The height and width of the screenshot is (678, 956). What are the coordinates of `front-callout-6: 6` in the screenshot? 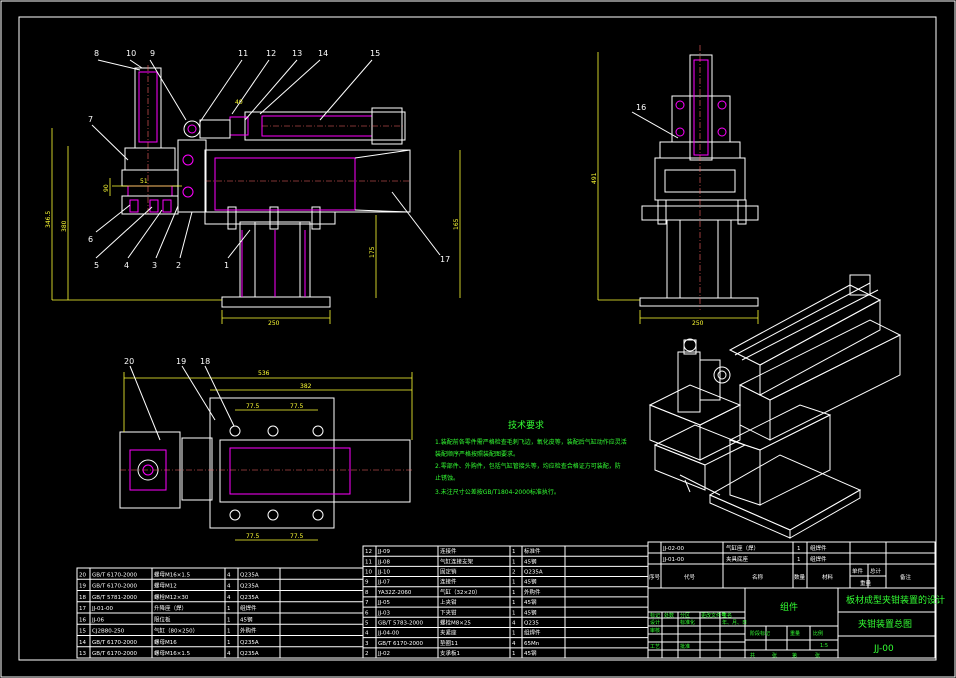 It's located at (90, 239).